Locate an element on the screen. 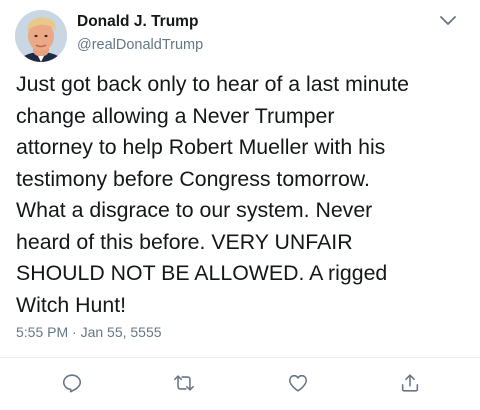  reply-button is located at coordinates (72, 383).